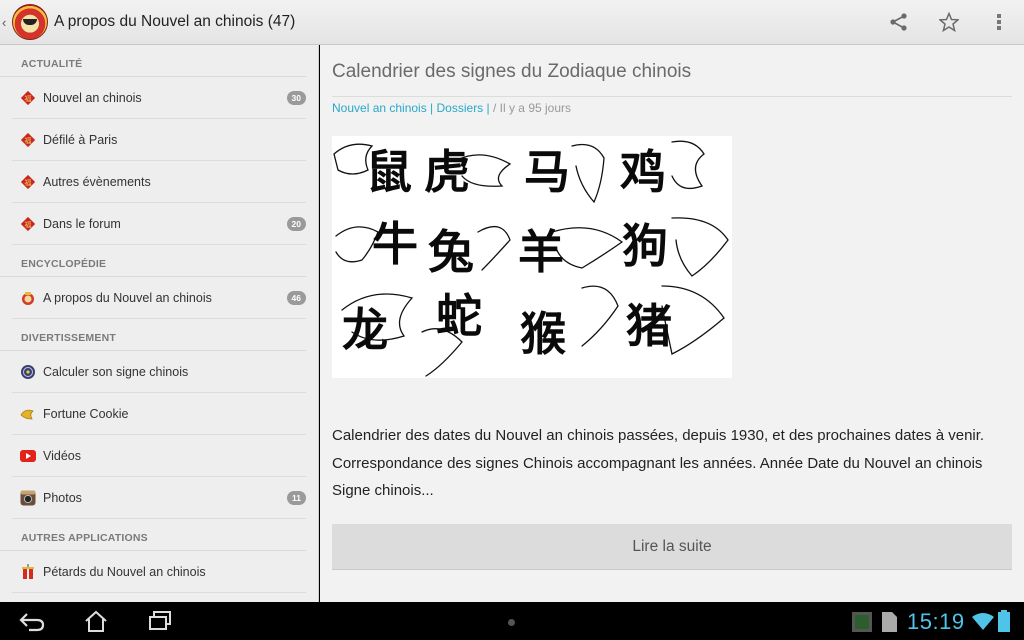 The width and height of the screenshot is (1024, 640). I want to click on sidebar-item-label: Vidéos, so click(62, 455).